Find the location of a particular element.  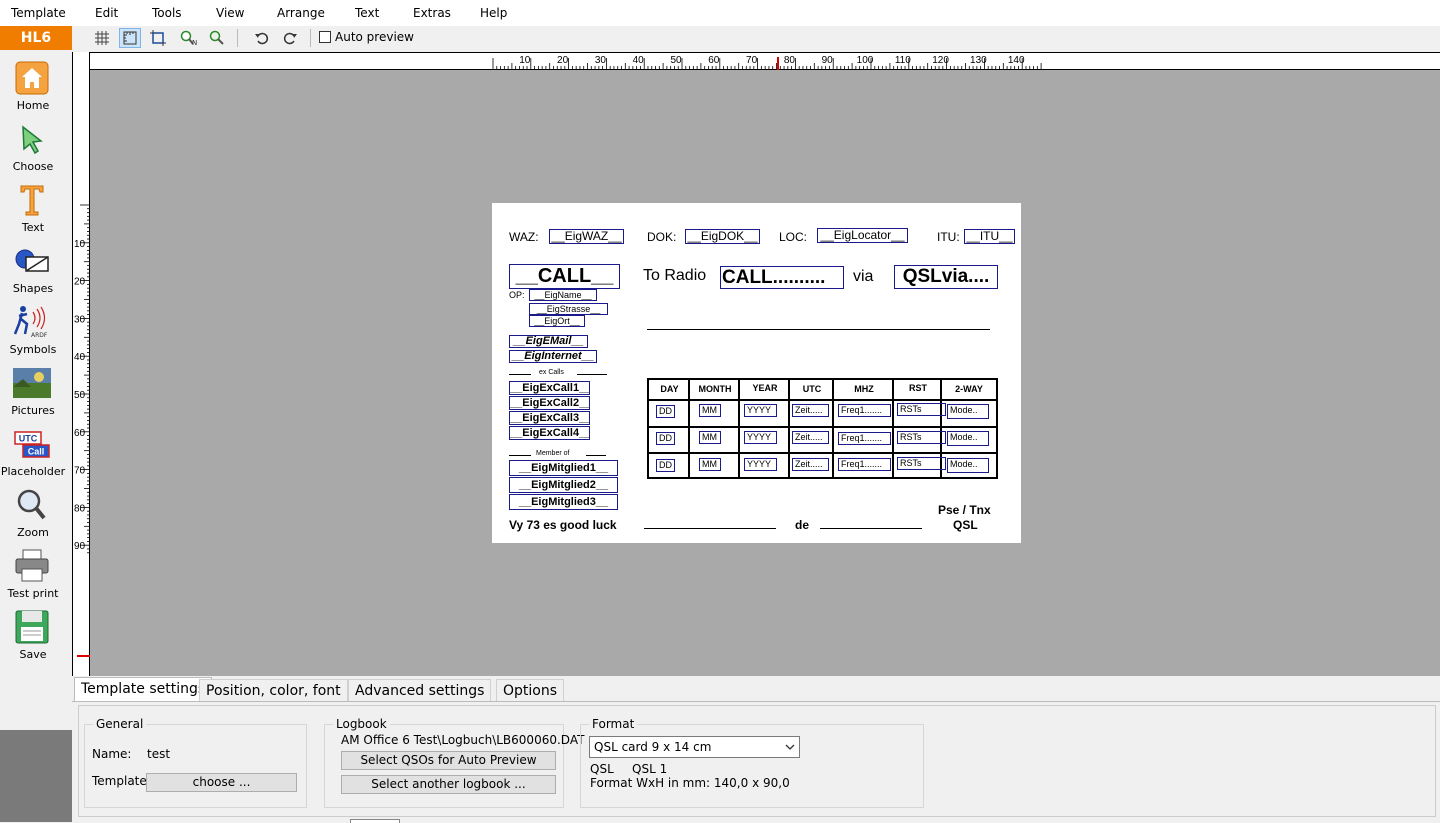

waz-field: __EigWAZ__ is located at coordinates (586, 236).